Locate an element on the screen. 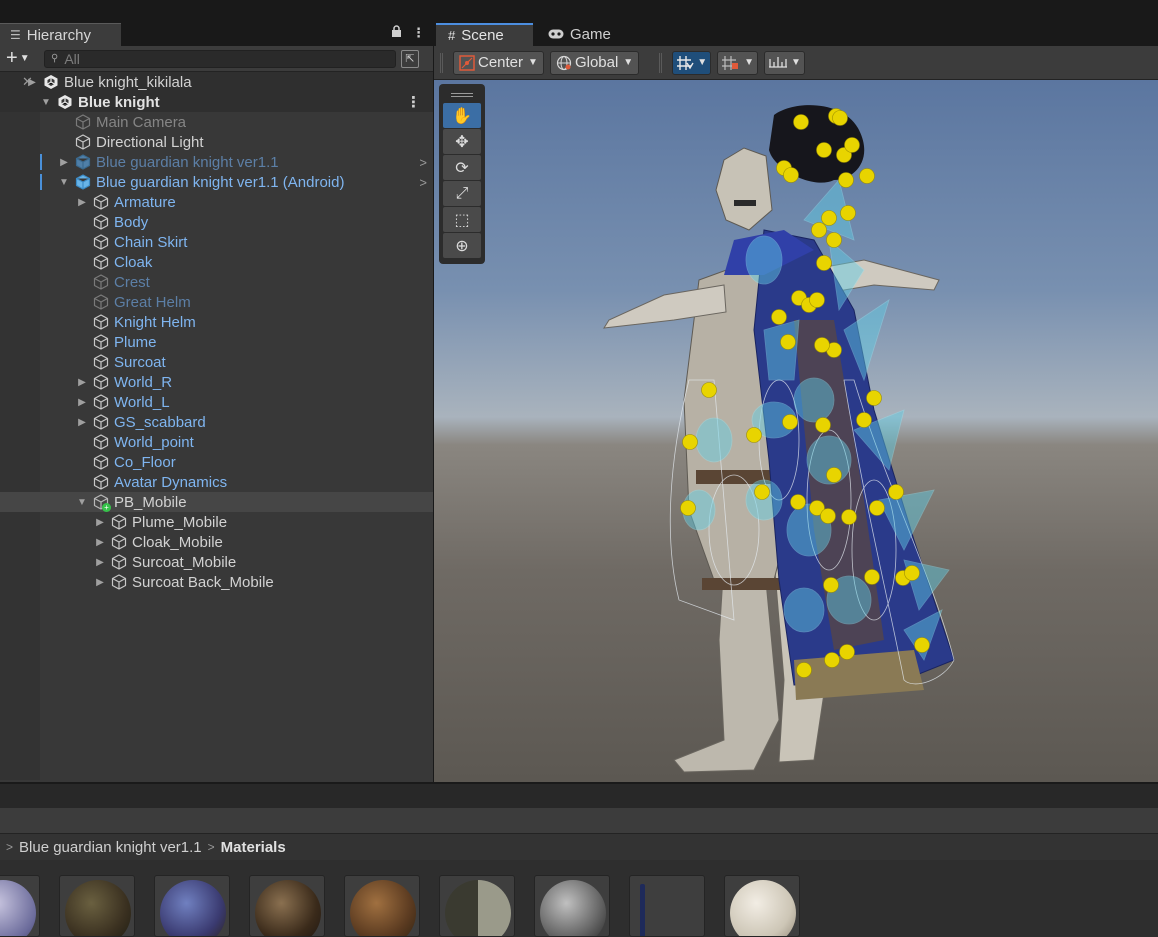  move-tool-button: ✥ is located at coordinates (462, 141).